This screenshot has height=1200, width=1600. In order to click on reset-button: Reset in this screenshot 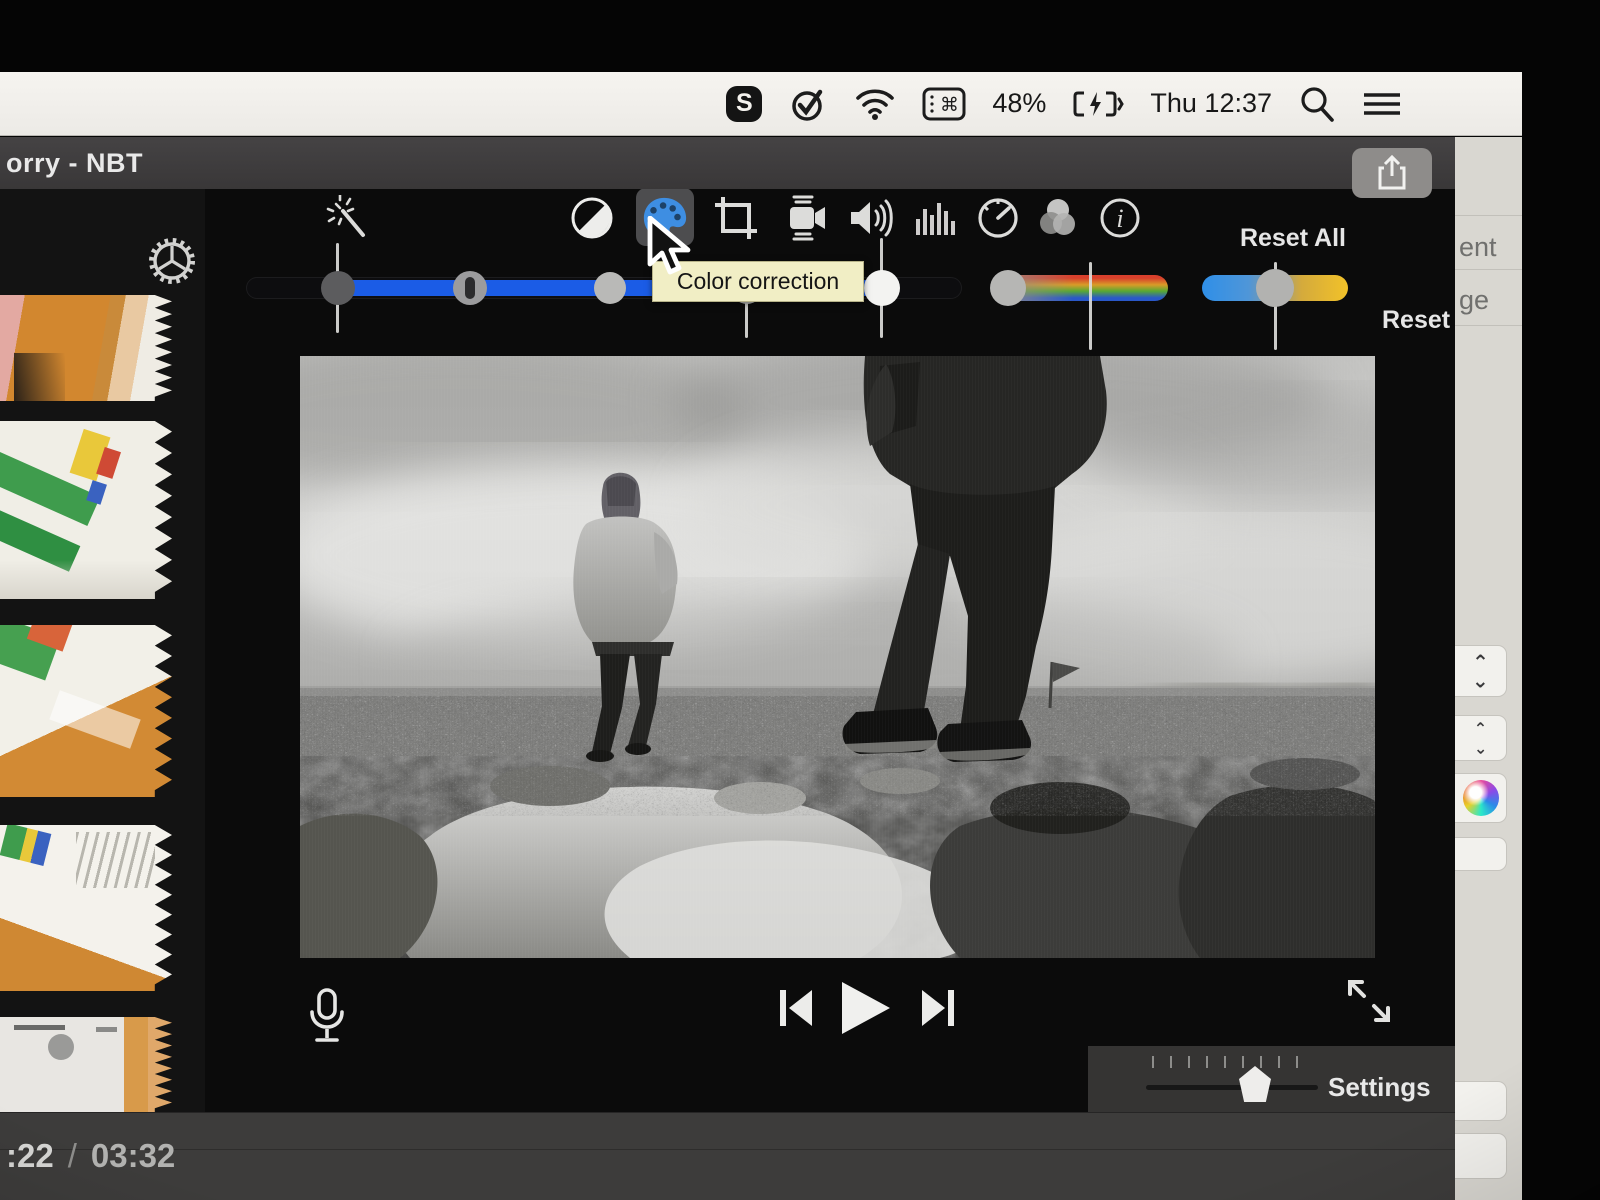, I will do `click(1416, 320)`.